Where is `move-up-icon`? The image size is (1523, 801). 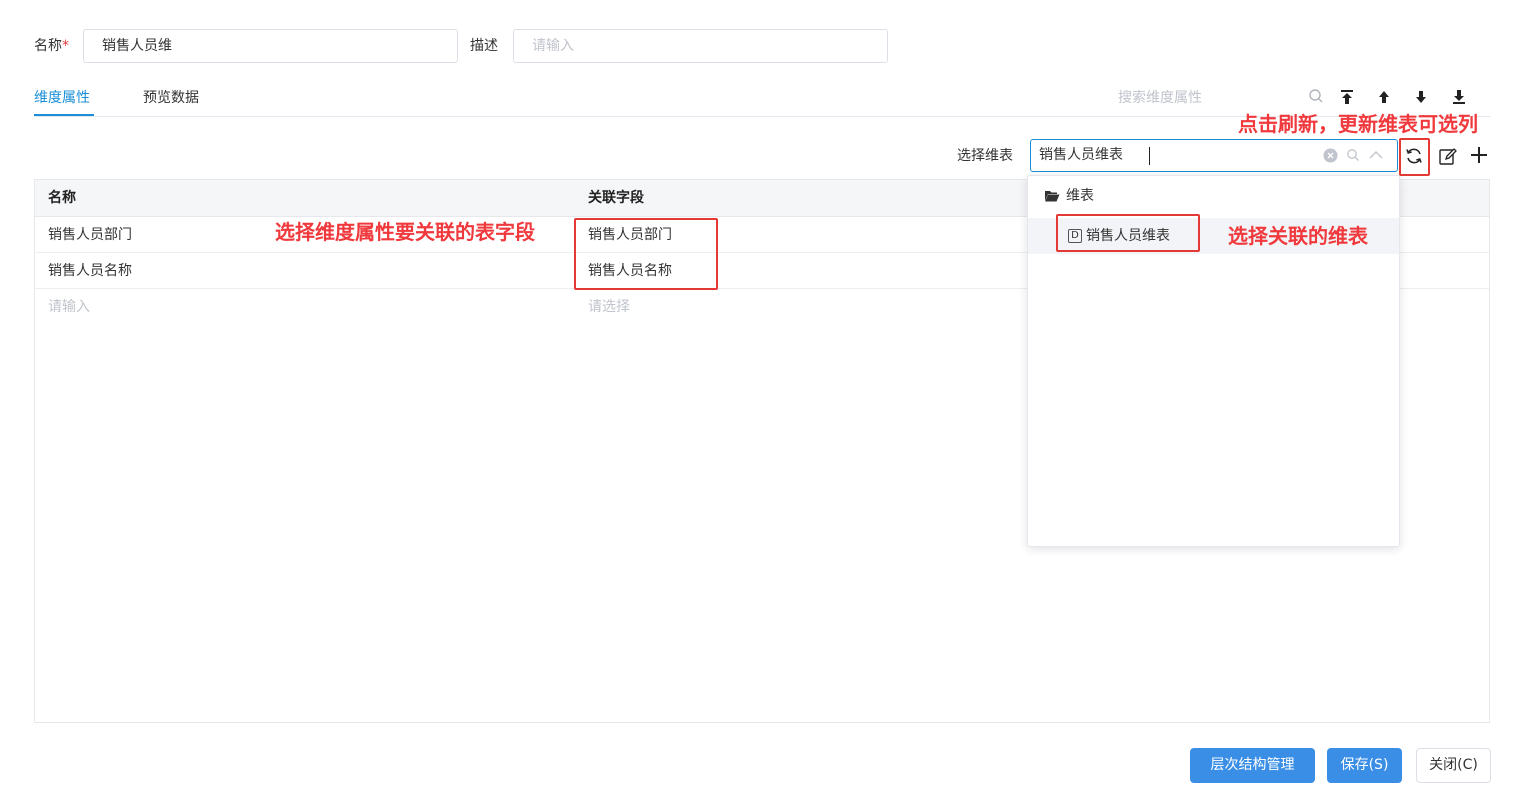
move-up-icon is located at coordinates (1384, 97).